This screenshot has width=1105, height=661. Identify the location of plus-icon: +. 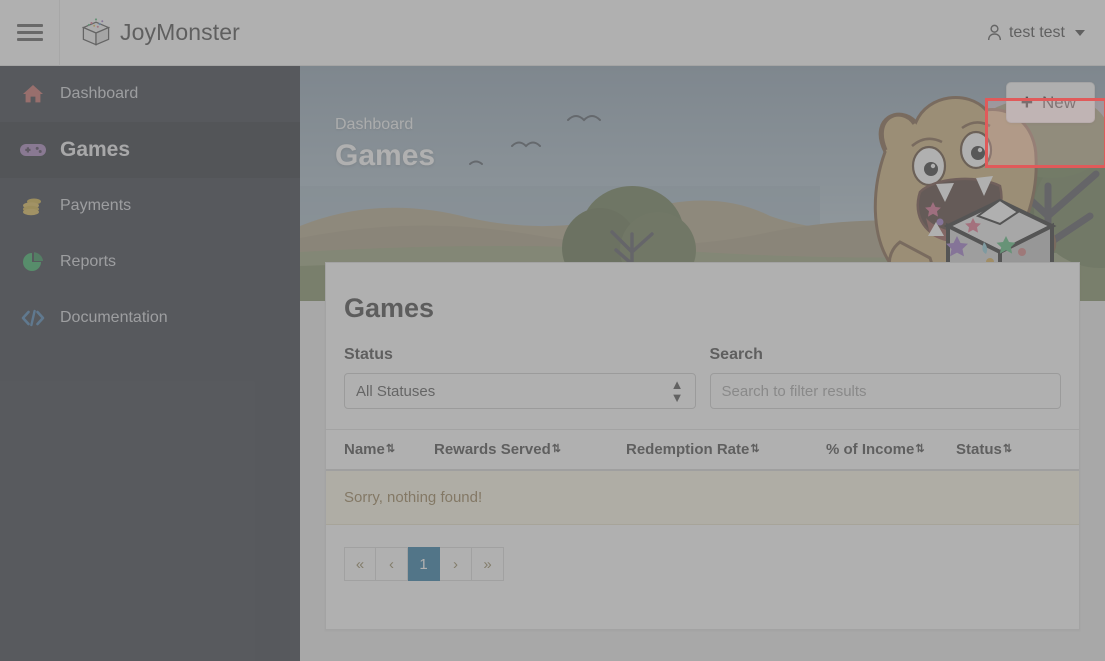
(1026, 102).